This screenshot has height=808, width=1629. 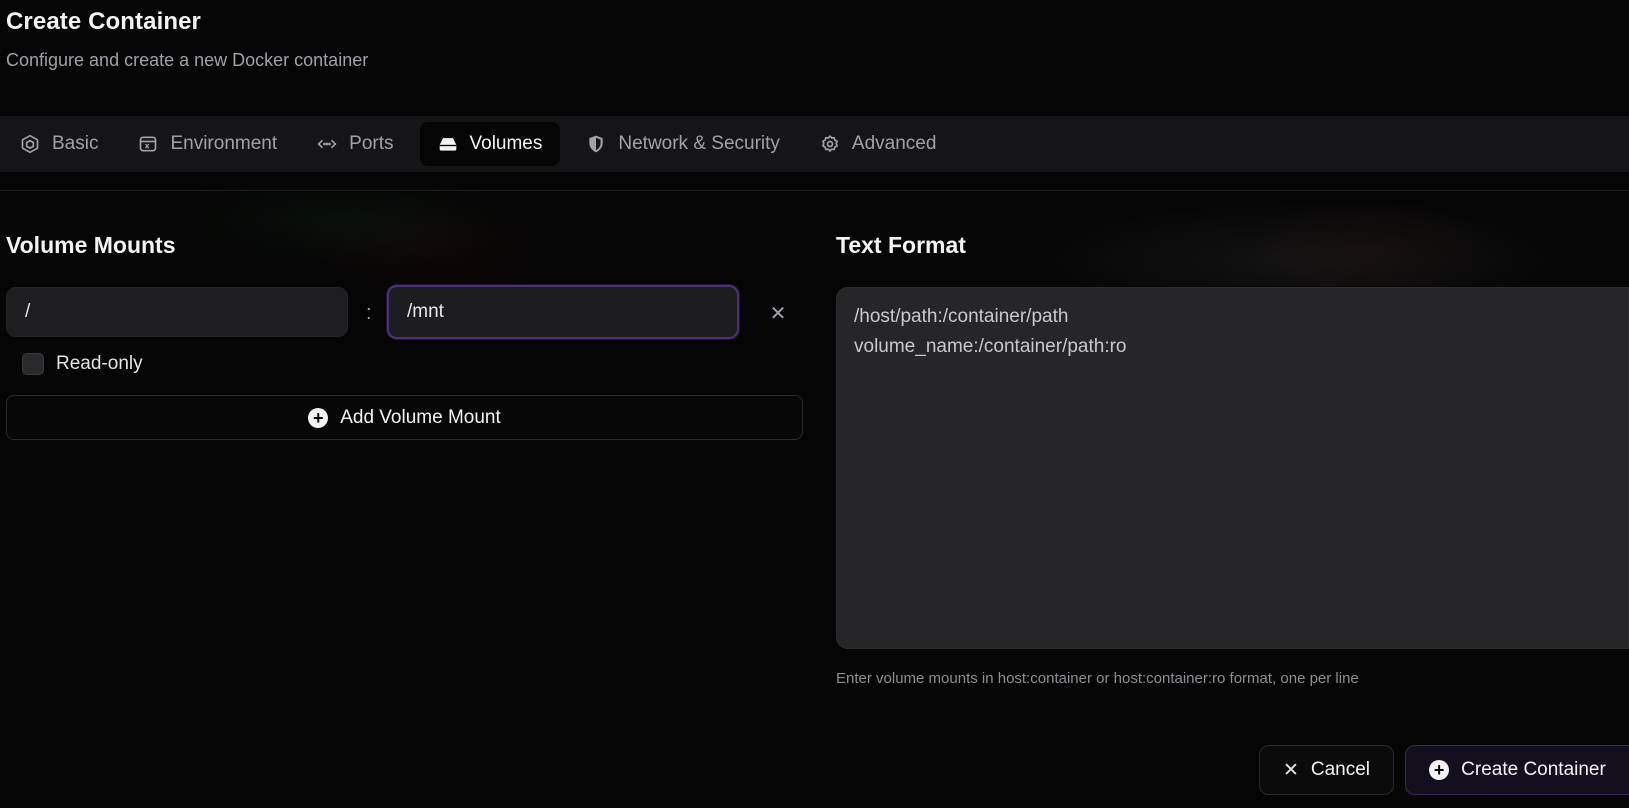 I want to click on read-only-label: Read-only, so click(x=99, y=363).